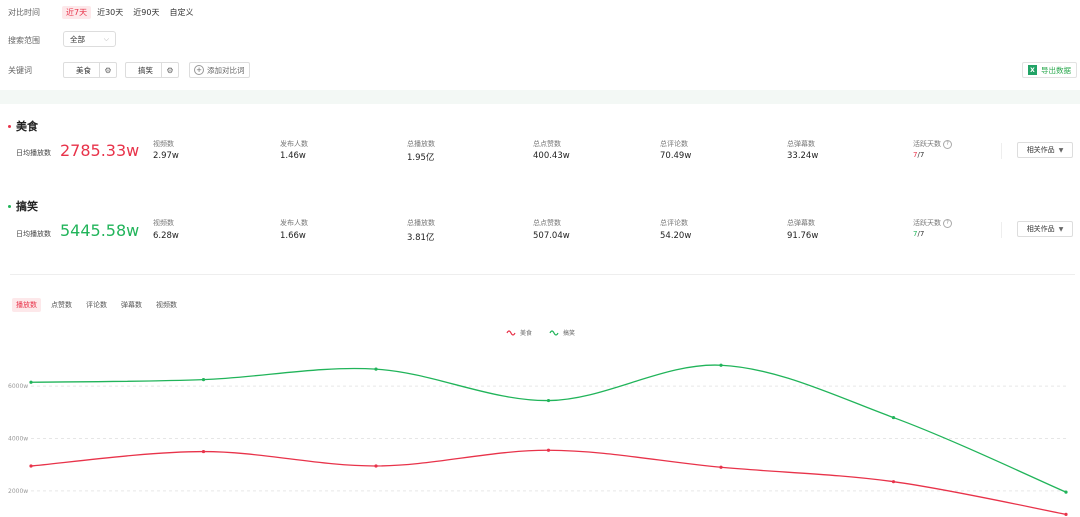 The image size is (1080, 517). Describe the element at coordinates (526, 333) in the screenshot. I see `legend-label: 美食` at that location.